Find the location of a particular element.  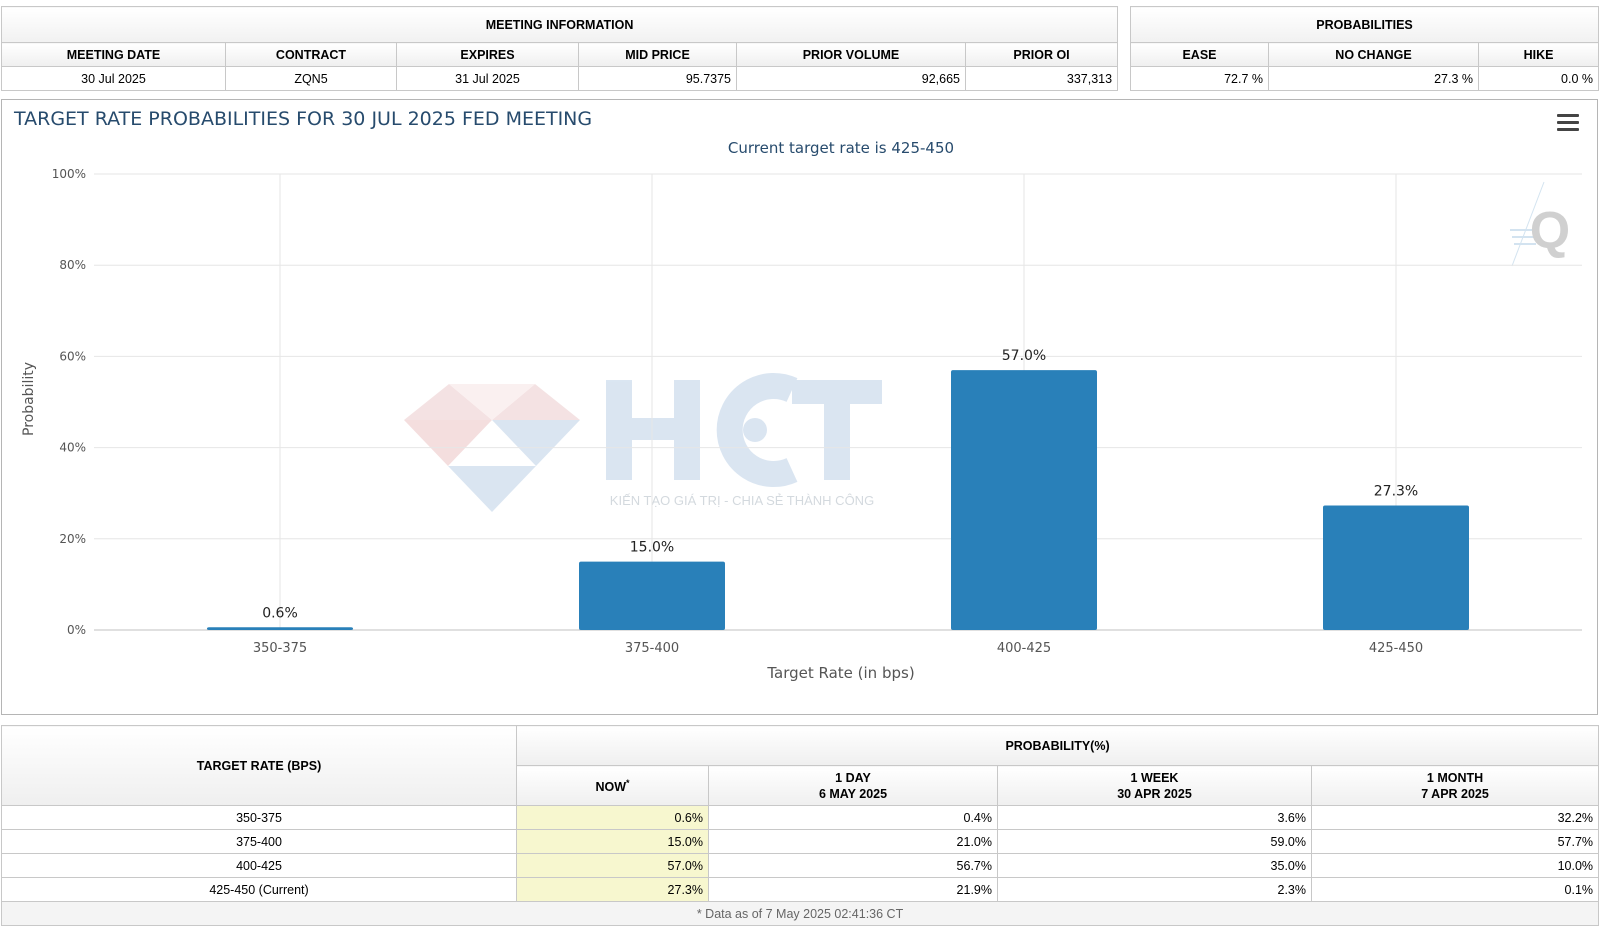

prior-volume-value: 92,665 is located at coordinates (851, 78).